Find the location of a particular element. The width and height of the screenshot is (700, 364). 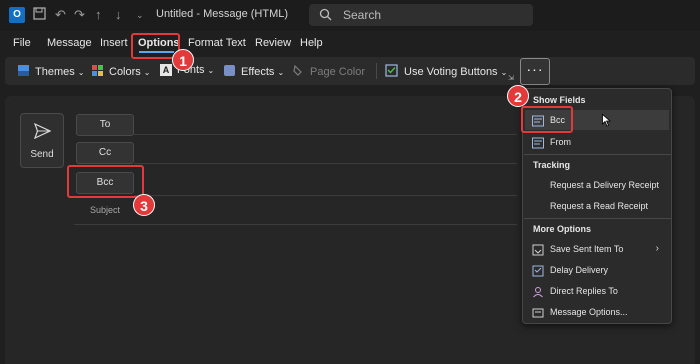

tab-review: Review is located at coordinates (273, 43).